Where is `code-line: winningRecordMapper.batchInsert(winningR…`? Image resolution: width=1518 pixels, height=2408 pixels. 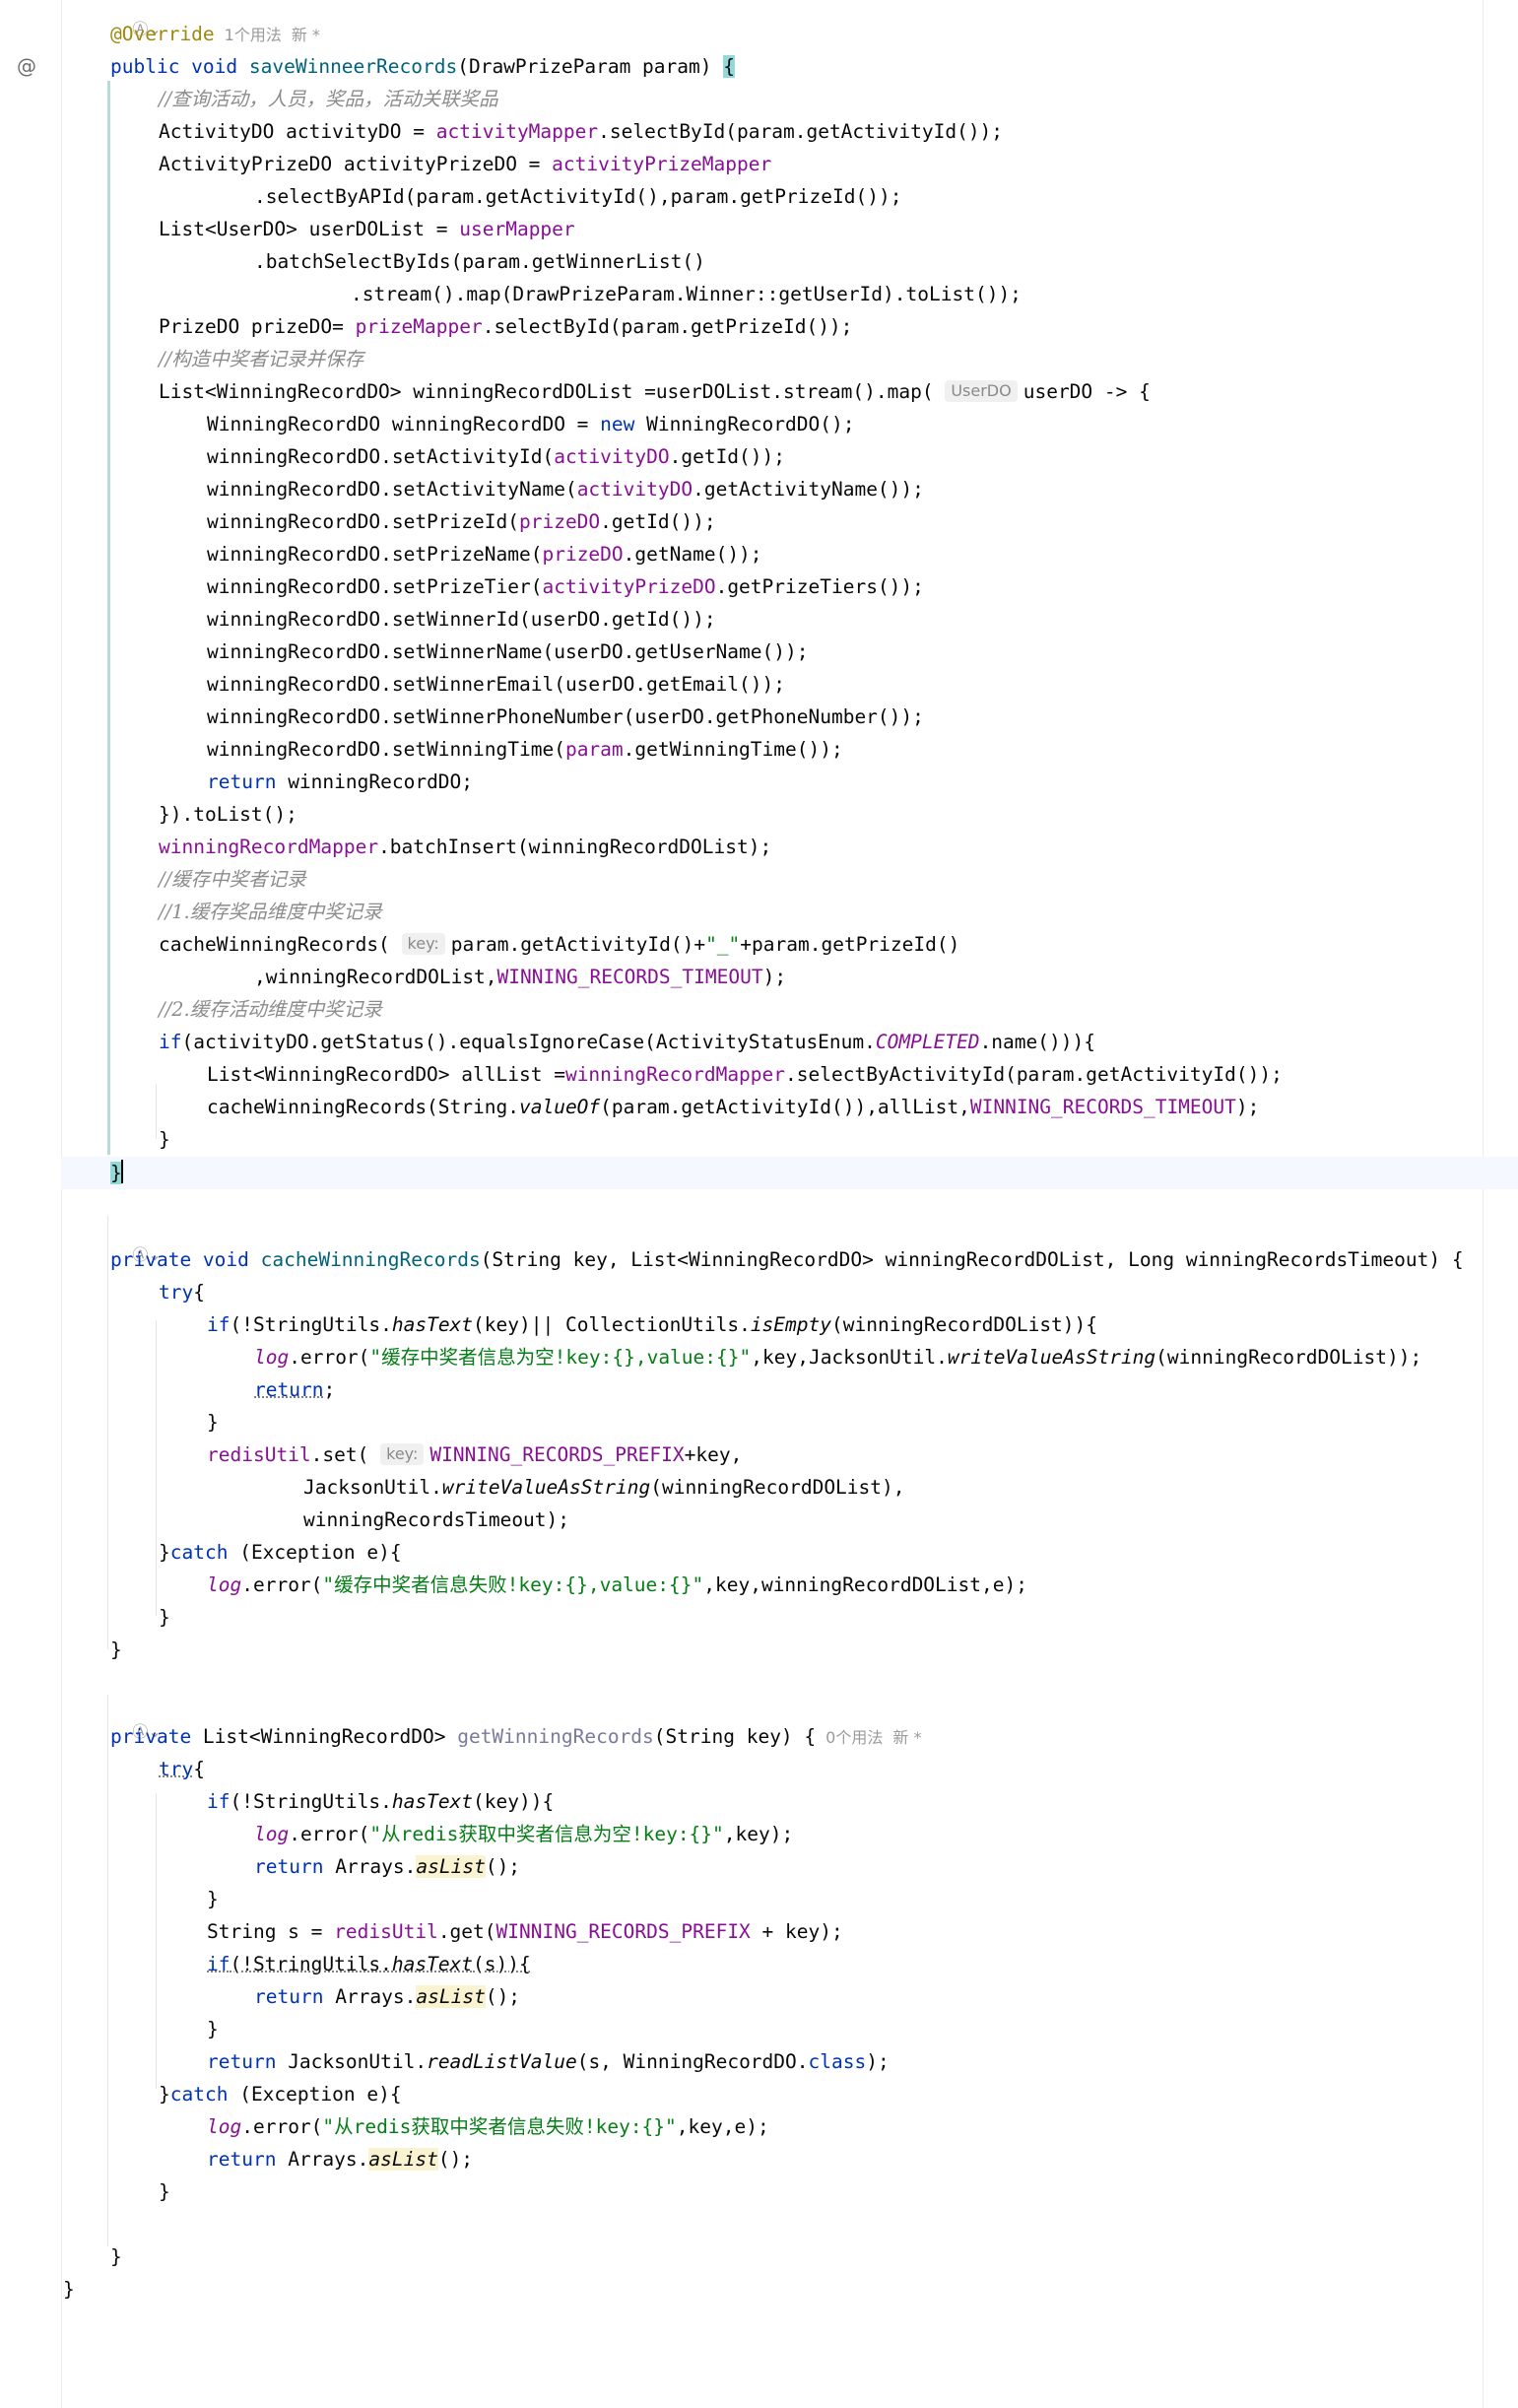
code-line: winningRecordMapper.batchInsert(winningR… is located at coordinates (465, 847).